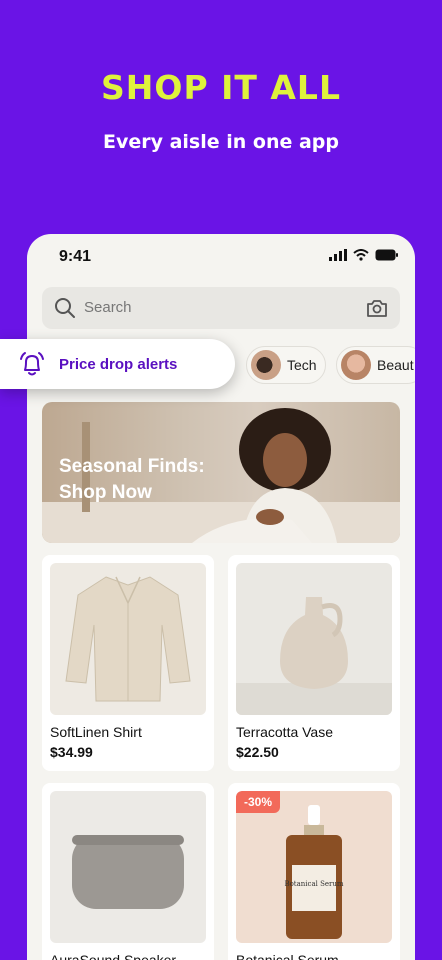  I want to click on category-chip-tech: Tech, so click(286, 365).